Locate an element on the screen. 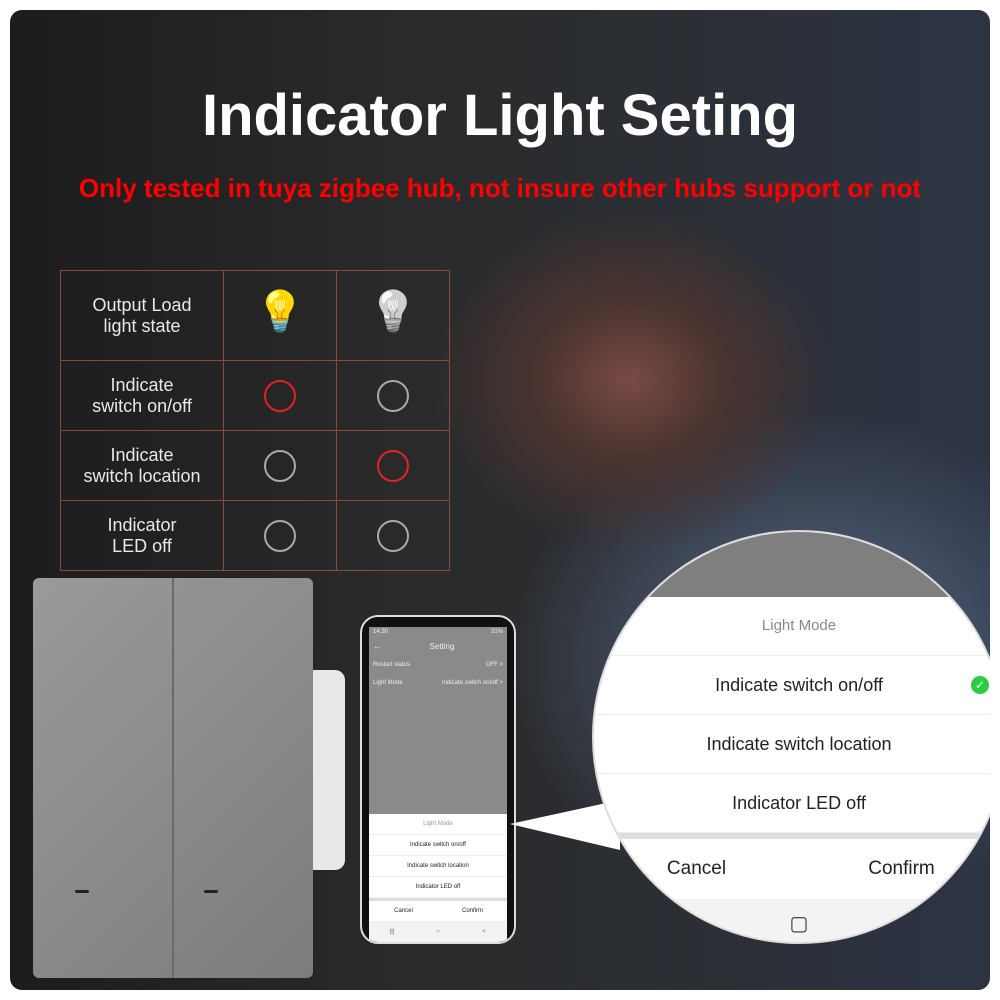  row-label: Indicate switch location is located at coordinates (142, 465).